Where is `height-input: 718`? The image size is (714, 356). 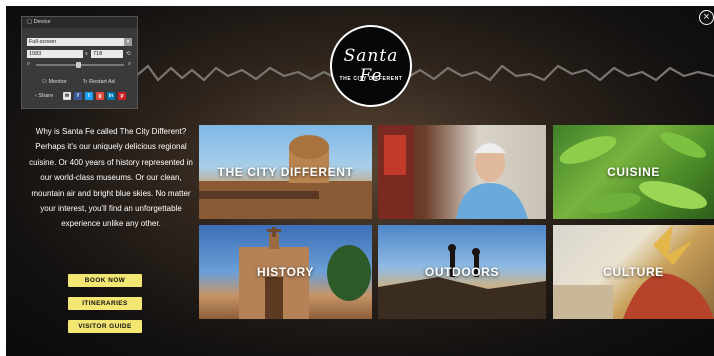
height-input: 718 is located at coordinates (107, 54).